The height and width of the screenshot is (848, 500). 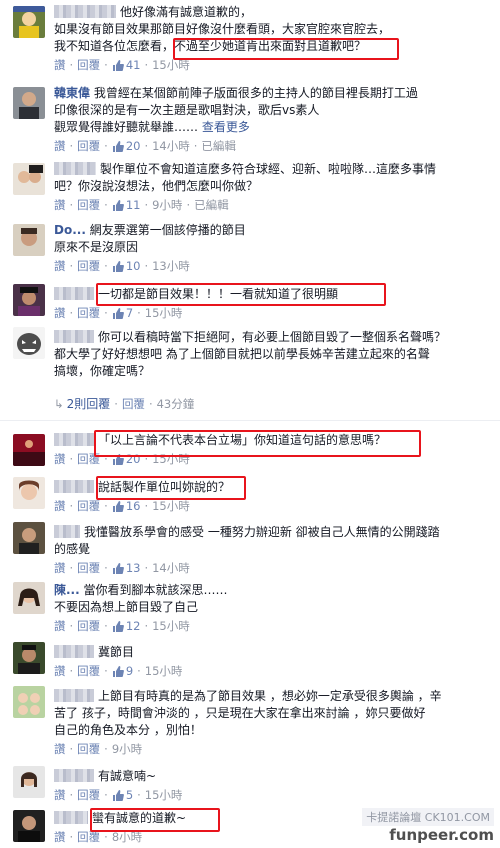 What do you see at coordinates (133, 205) in the screenshot?
I see `like-count: 11` at bounding box center [133, 205].